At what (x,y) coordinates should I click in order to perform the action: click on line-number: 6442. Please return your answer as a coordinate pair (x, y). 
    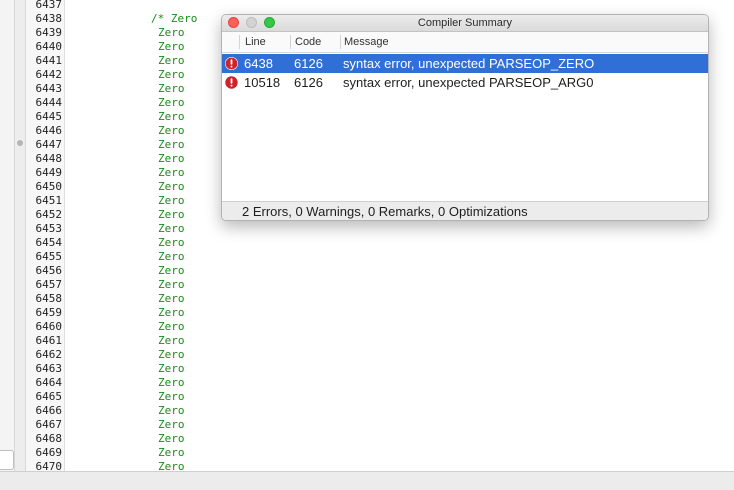
    Looking at the image, I should click on (49, 74).